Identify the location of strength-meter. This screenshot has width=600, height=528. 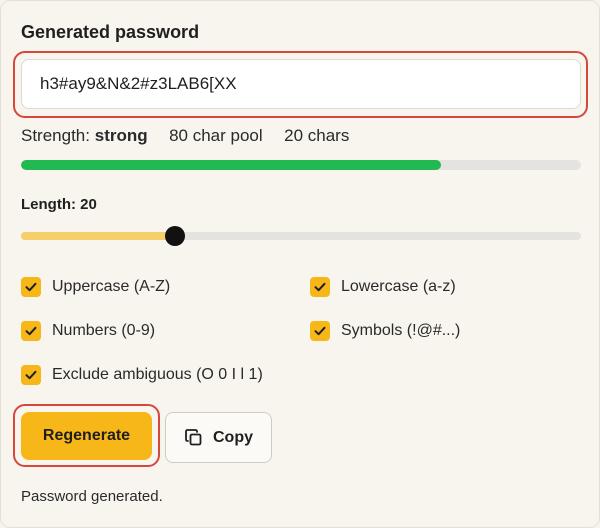
(301, 165).